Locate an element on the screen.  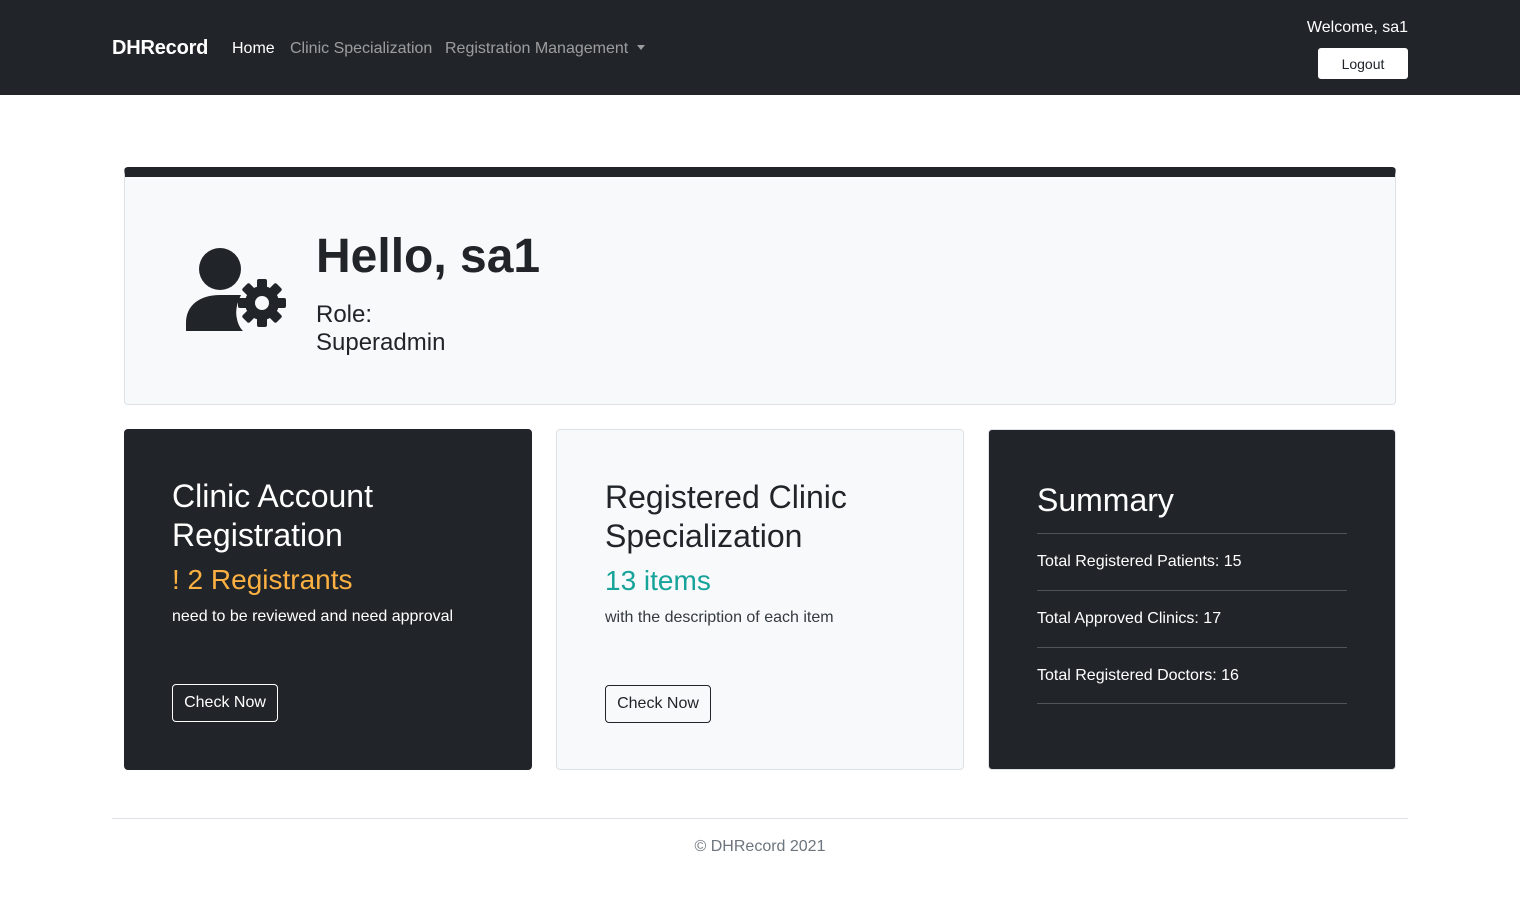
role-value: Superadmin is located at coordinates (381, 342).